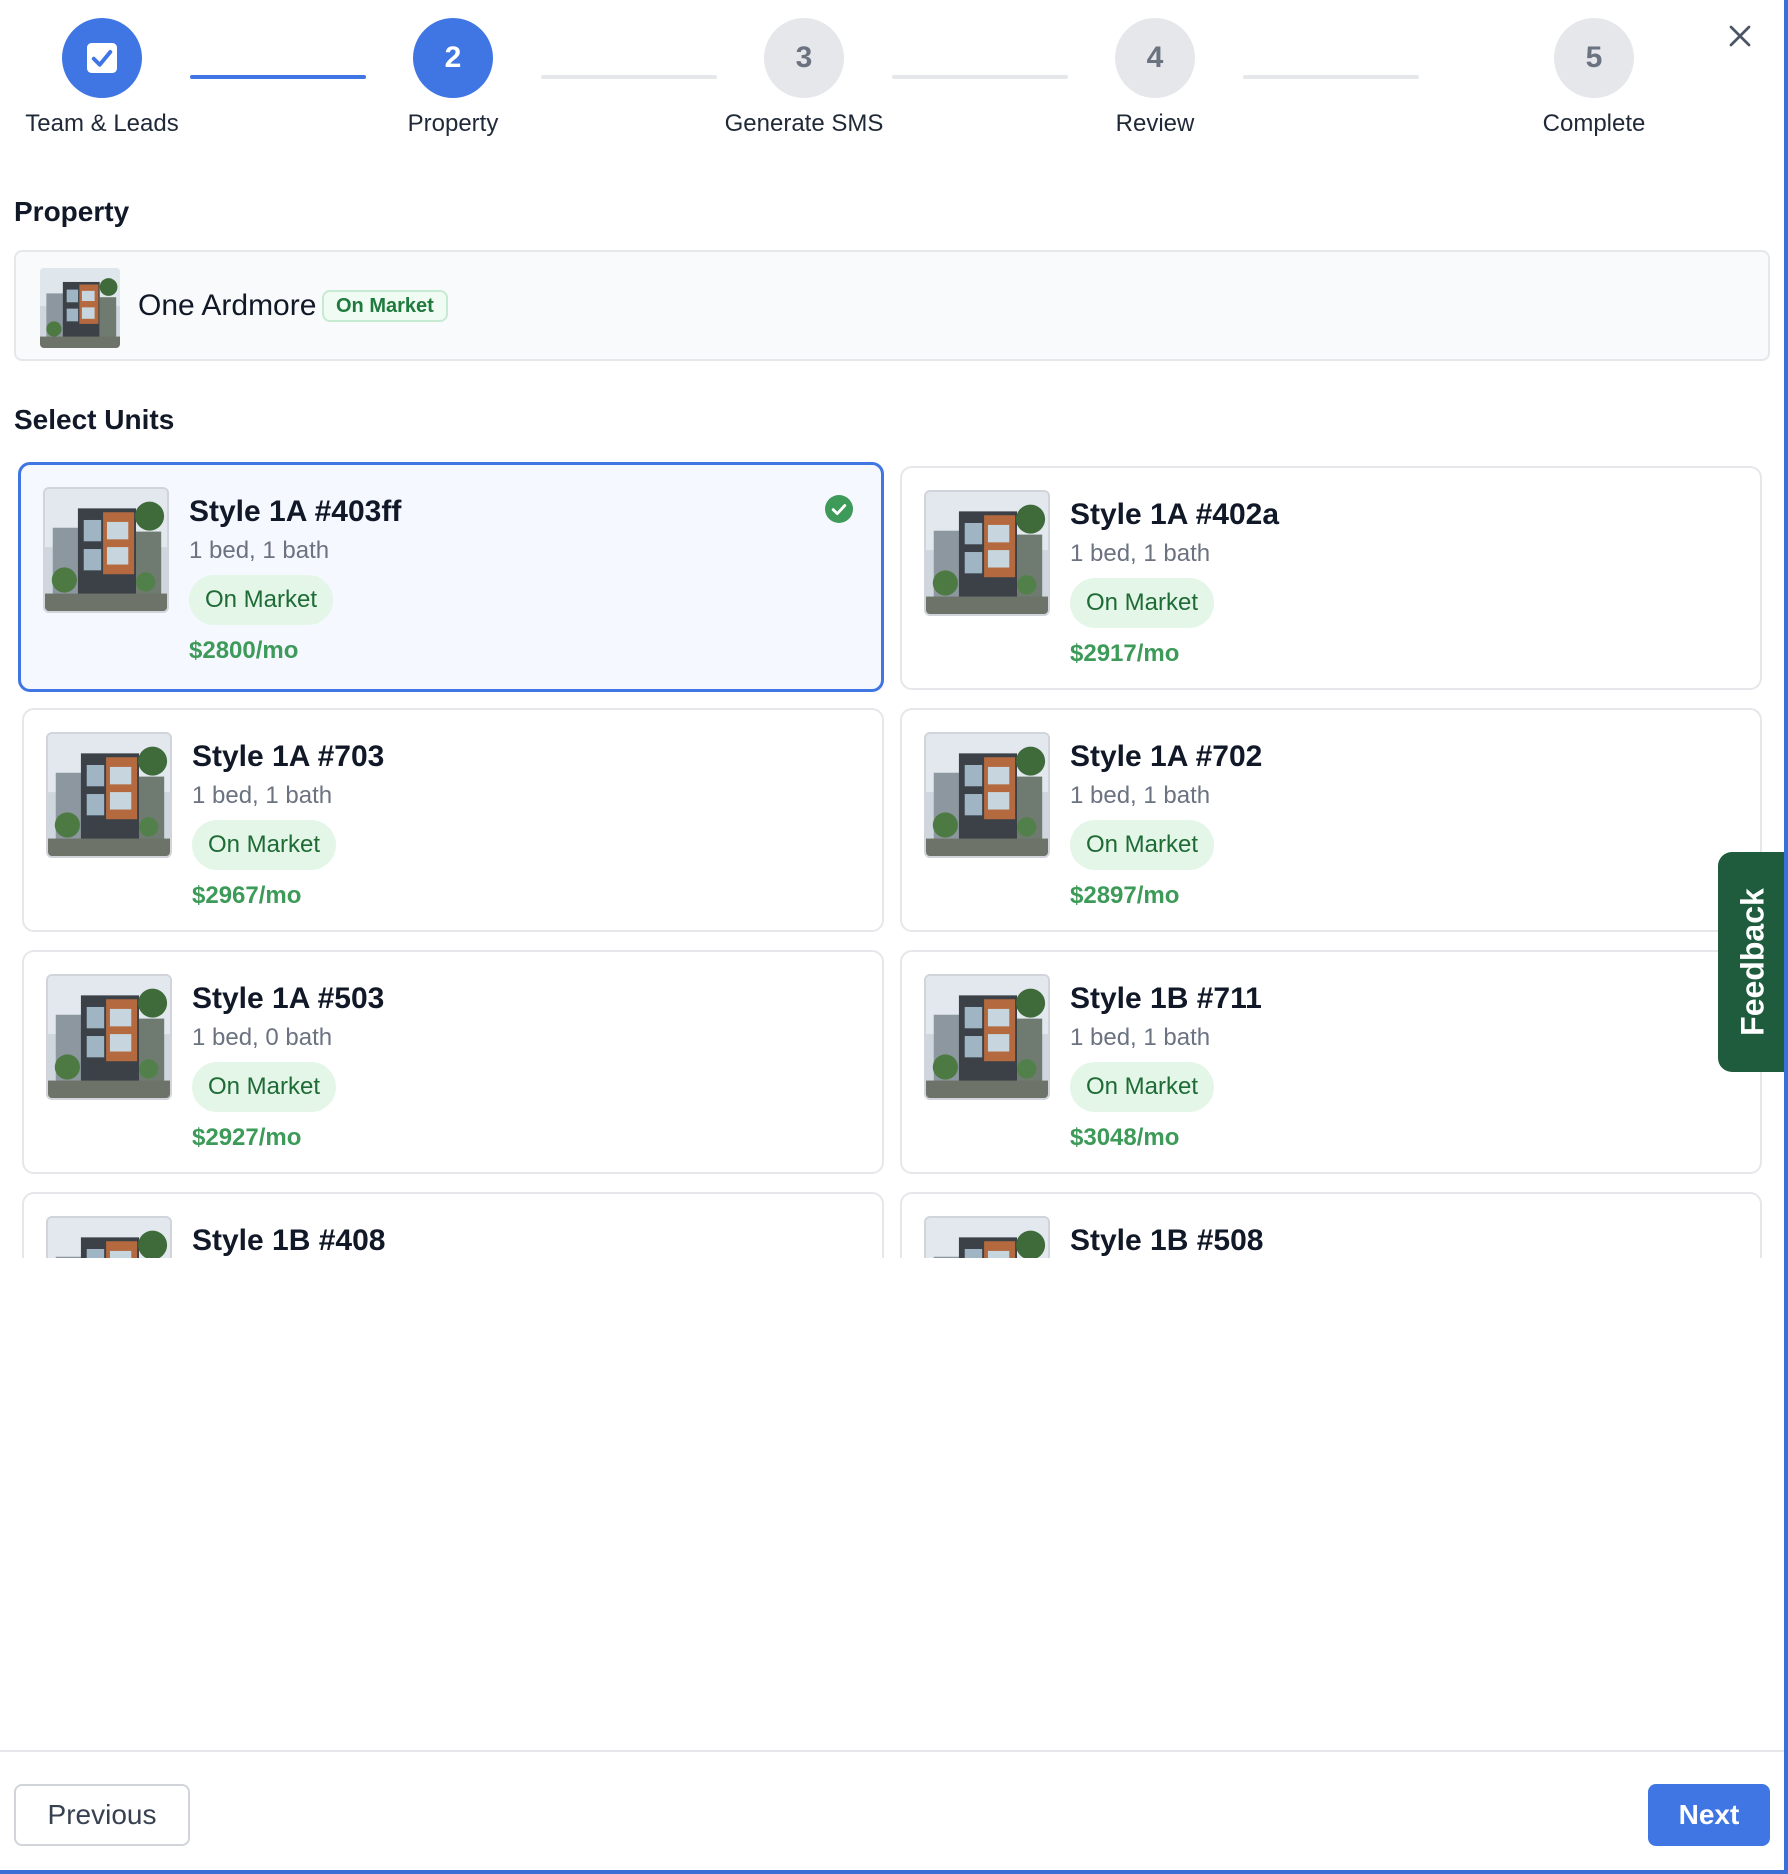  What do you see at coordinates (1167, 1240) in the screenshot?
I see `unit-title: Style 1B #508` at bounding box center [1167, 1240].